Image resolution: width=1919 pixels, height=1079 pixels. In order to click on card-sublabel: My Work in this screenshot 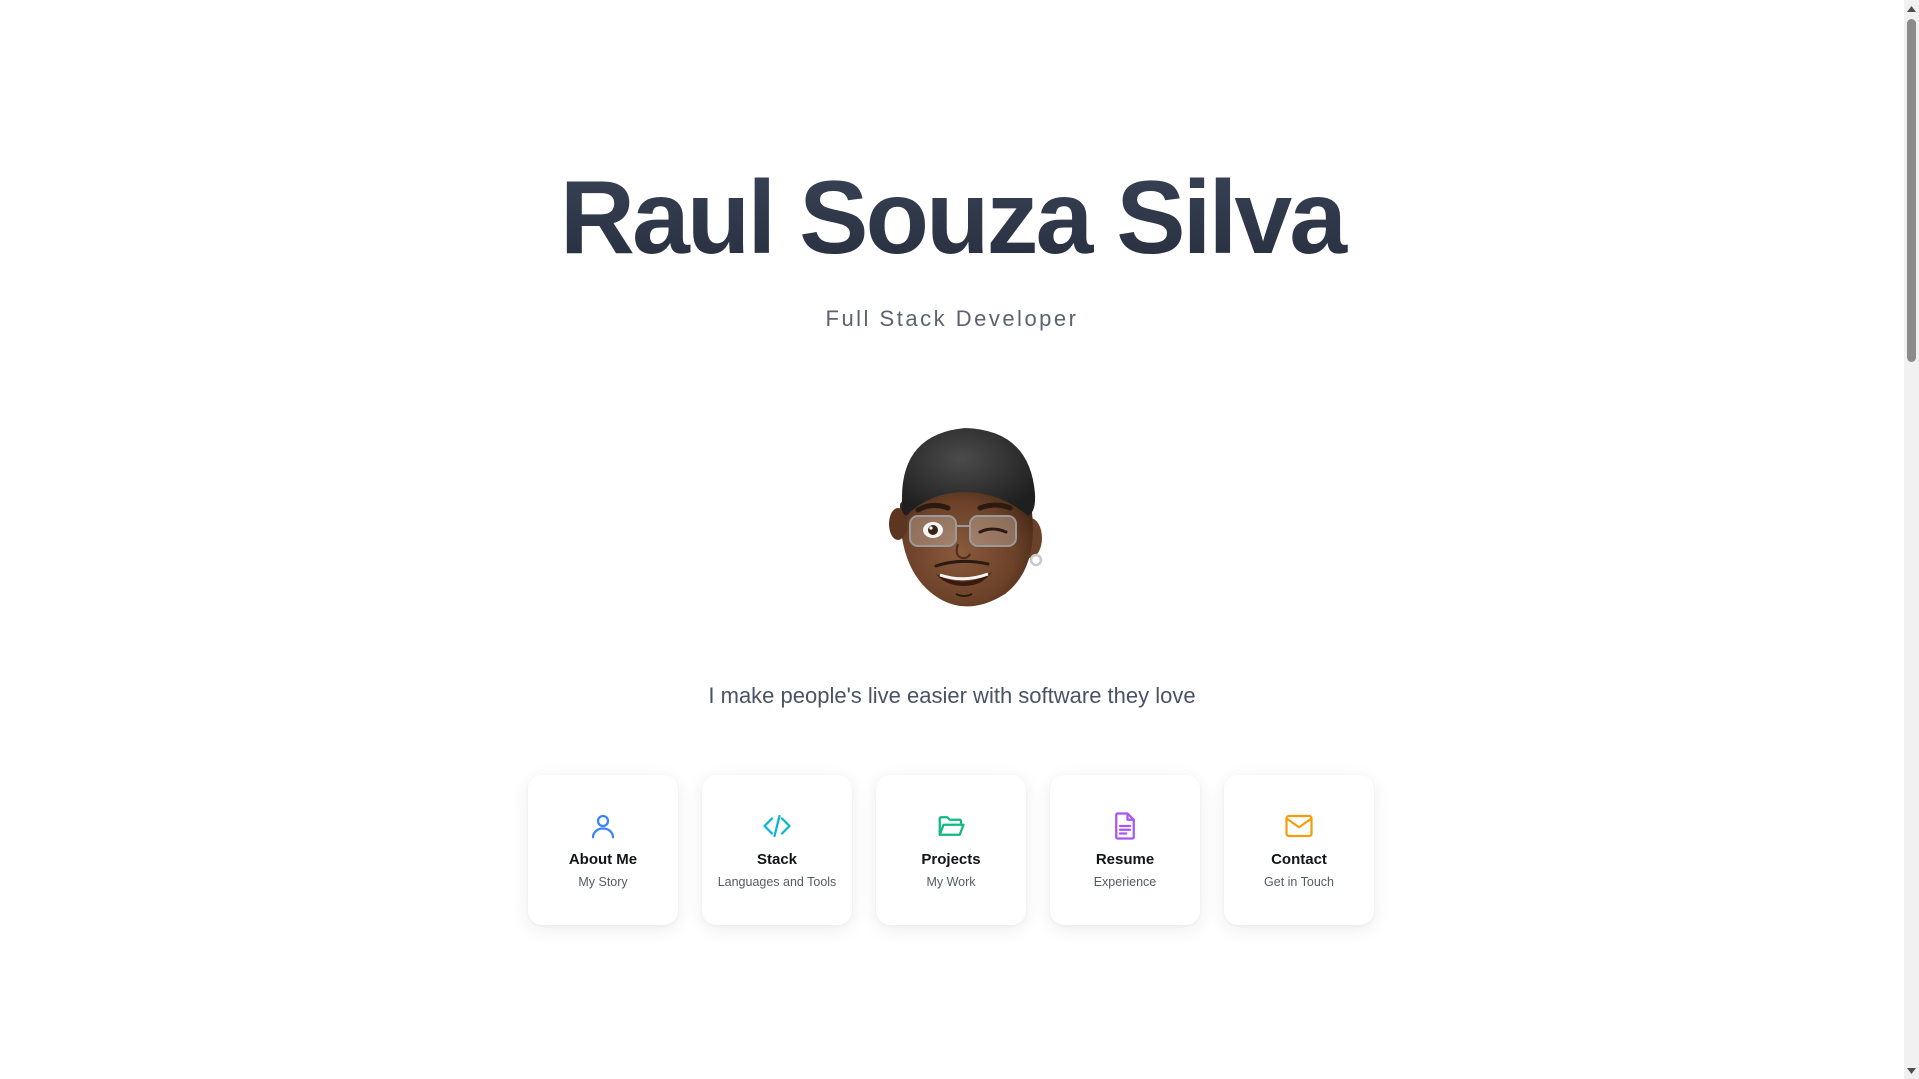, I will do `click(951, 881)`.